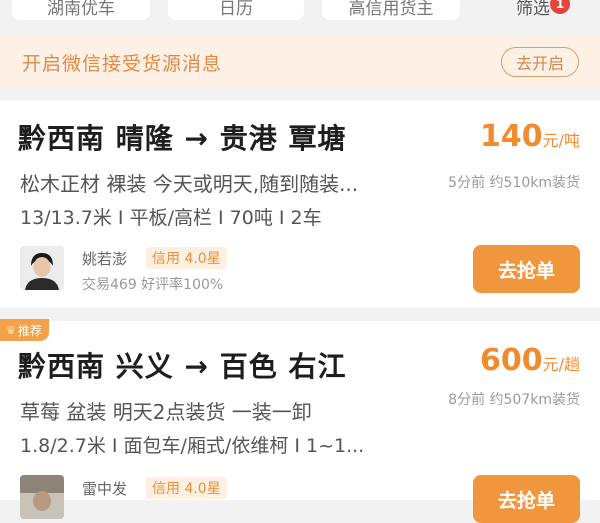  What do you see at coordinates (540, 62) in the screenshot?
I see `enable-wechat-button: 去开启` at bounding box center [540, 62].